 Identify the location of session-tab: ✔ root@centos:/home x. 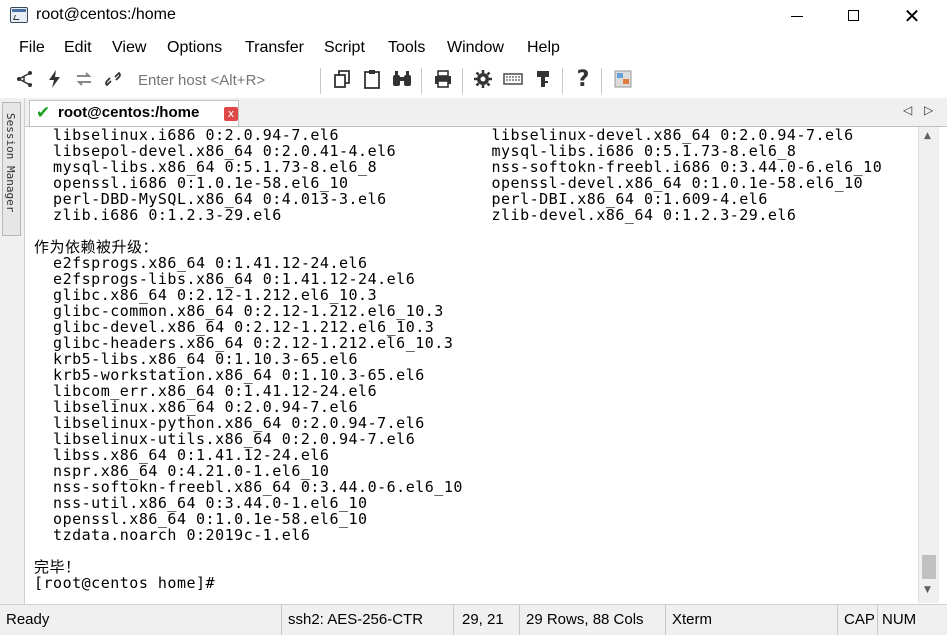
(134, 113).